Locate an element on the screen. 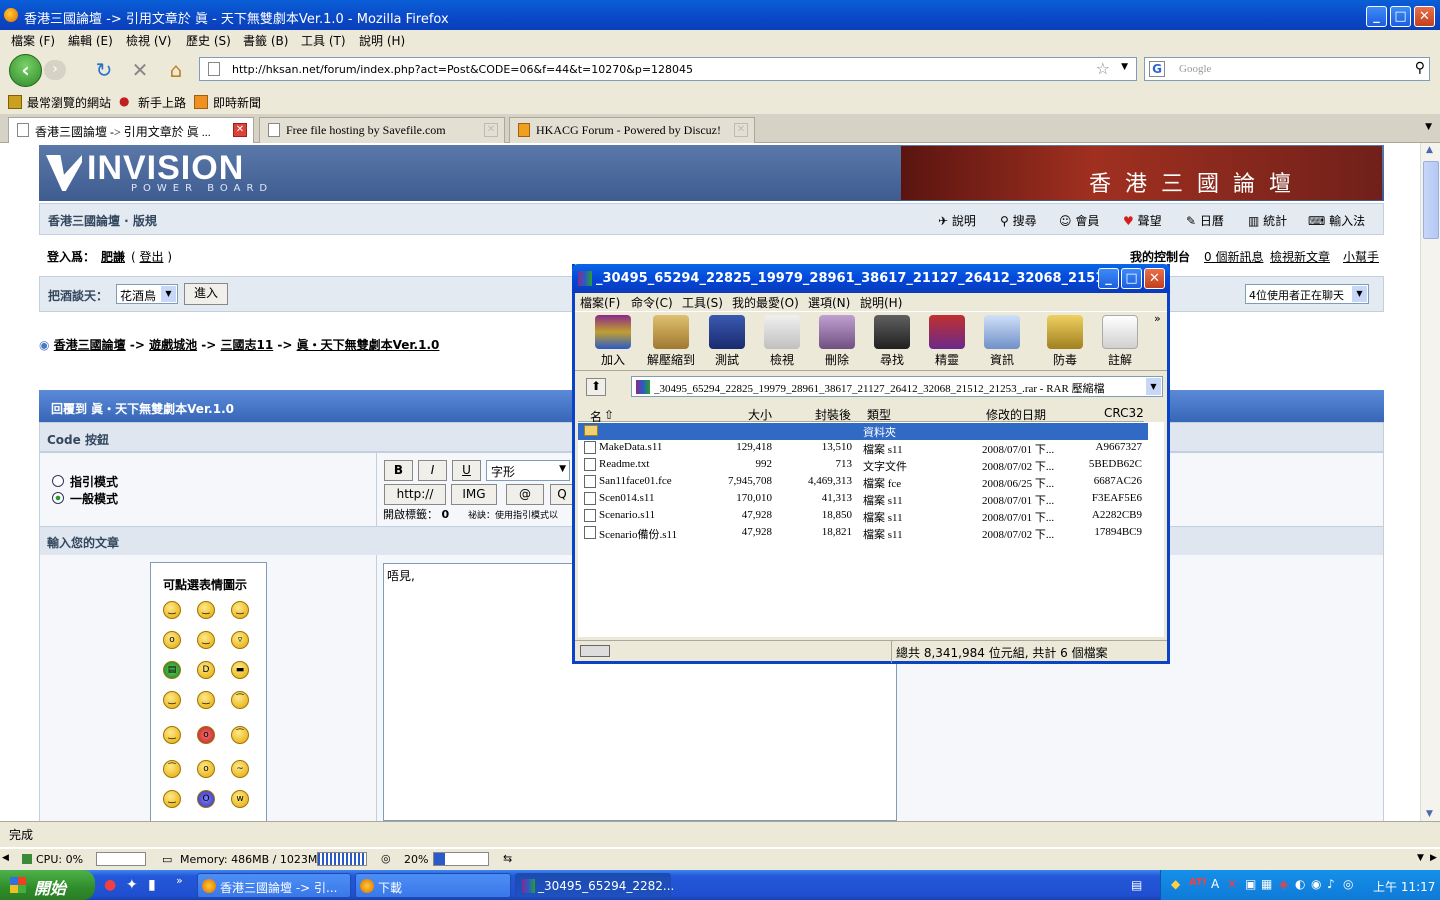 The image size is (1440, 900). url-dropdown-icon: ▼ is located at coordinates (1124, 67).